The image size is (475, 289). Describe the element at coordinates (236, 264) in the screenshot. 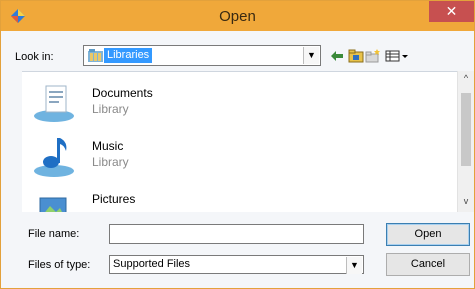

I see `files-of-type-dropdown: Supported Files ▼` at that location.